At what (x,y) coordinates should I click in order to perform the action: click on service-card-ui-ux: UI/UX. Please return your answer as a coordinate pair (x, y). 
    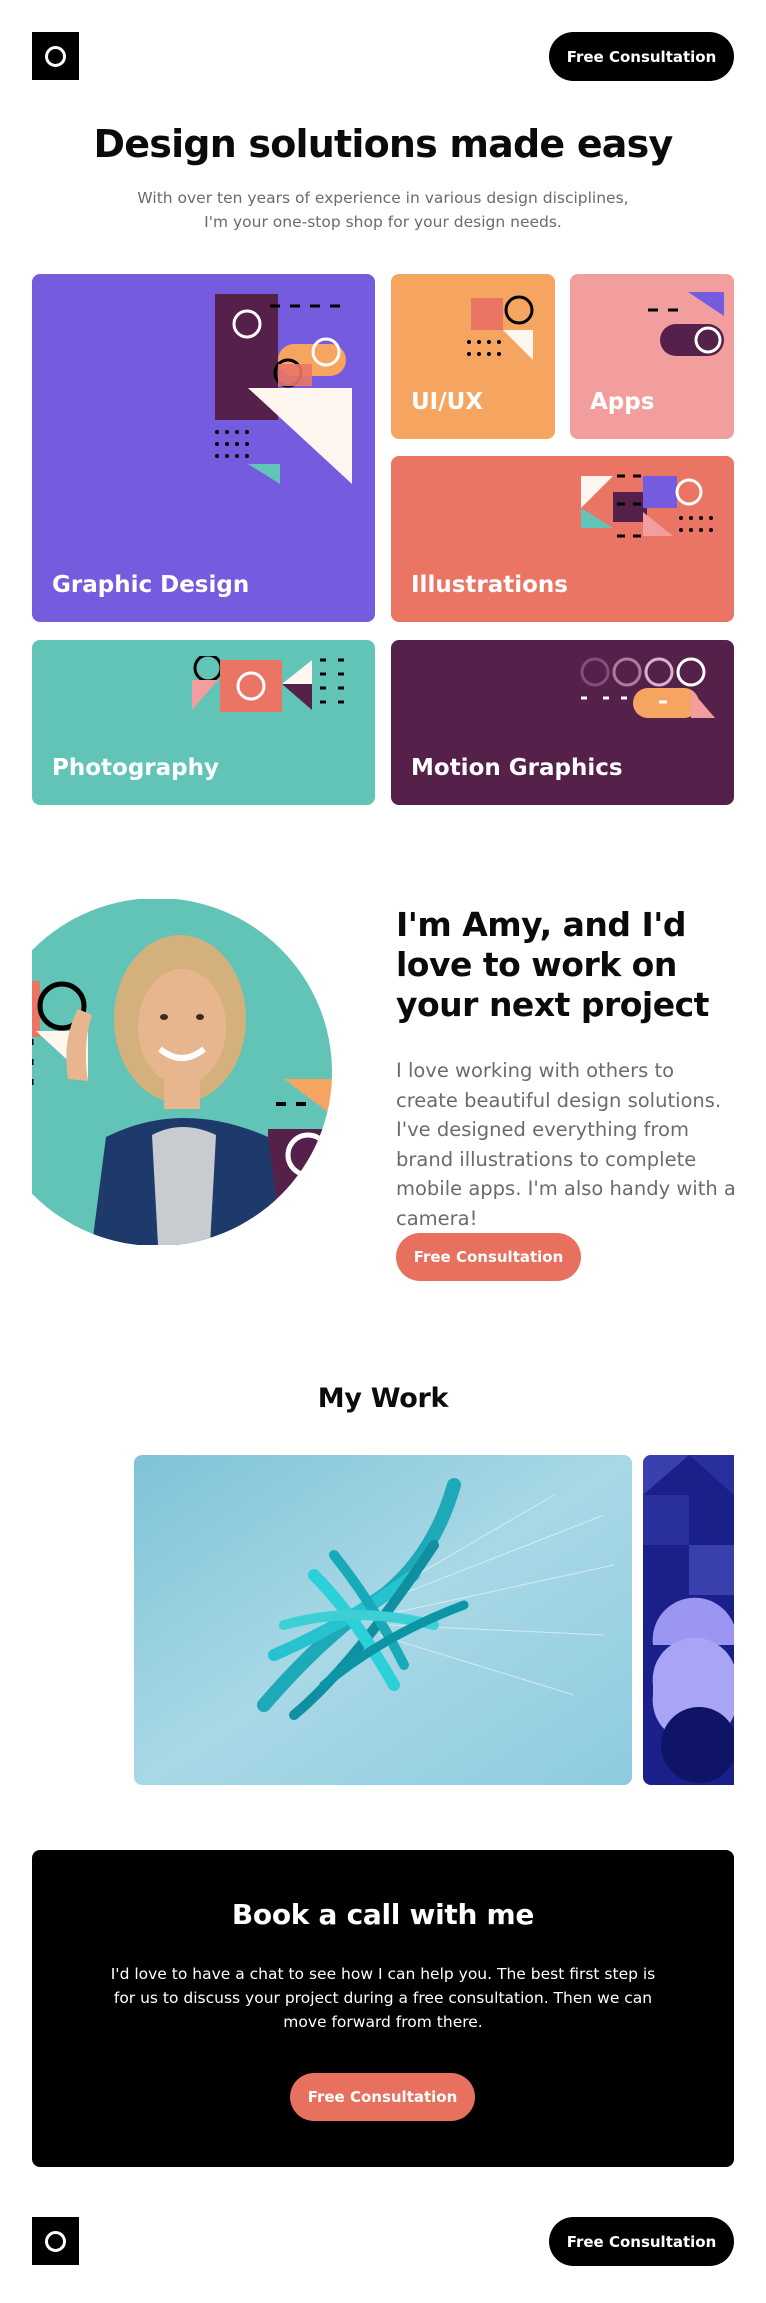
    Looking at the image, I should click on (473, 356).